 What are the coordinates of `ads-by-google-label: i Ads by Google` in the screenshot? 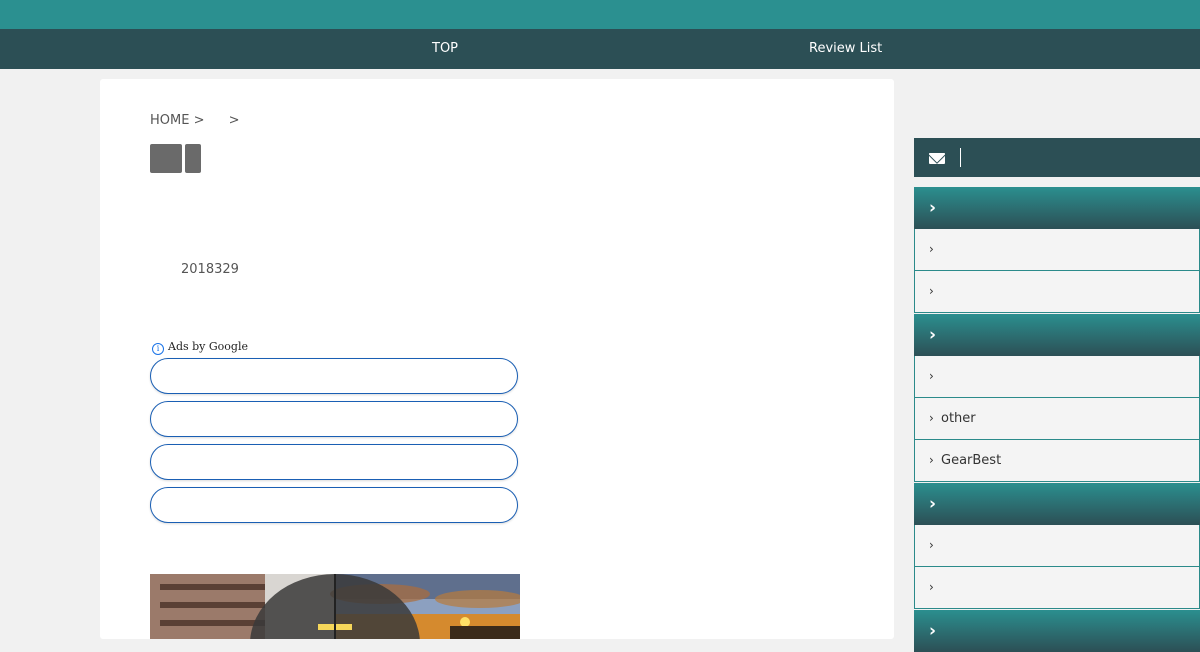 It's located at (200, 347).